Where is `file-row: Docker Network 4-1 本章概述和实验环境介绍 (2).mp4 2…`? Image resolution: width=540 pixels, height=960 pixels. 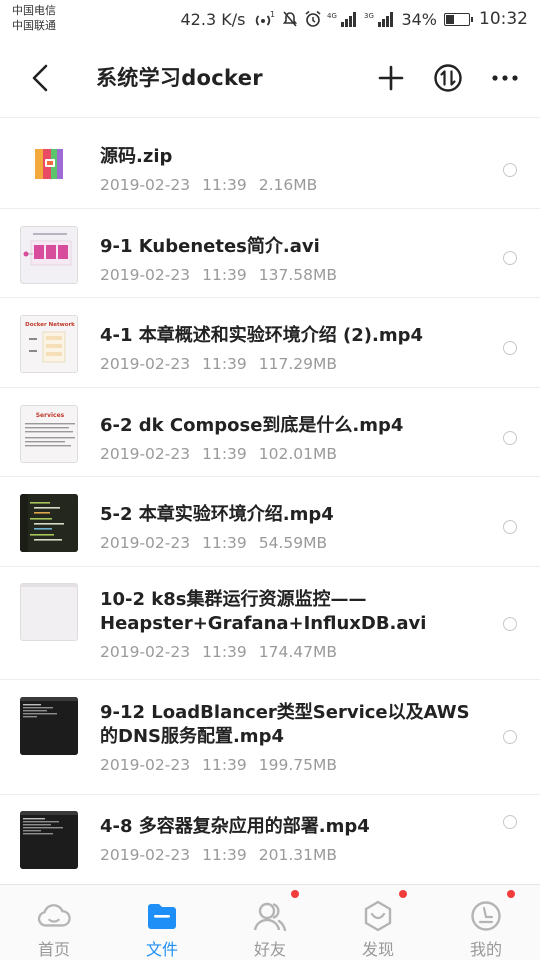 file-row: Docker Network 4-1 本章概述和实验环境介绍 (2).mp4 2… is located at coordinates (270, 343).